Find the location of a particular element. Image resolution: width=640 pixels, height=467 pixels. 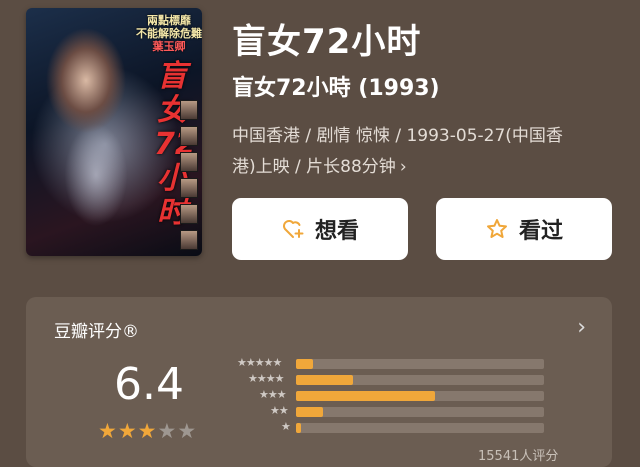

rating-bar-stars-icon: ★★ is located at coordinates (279, 410).